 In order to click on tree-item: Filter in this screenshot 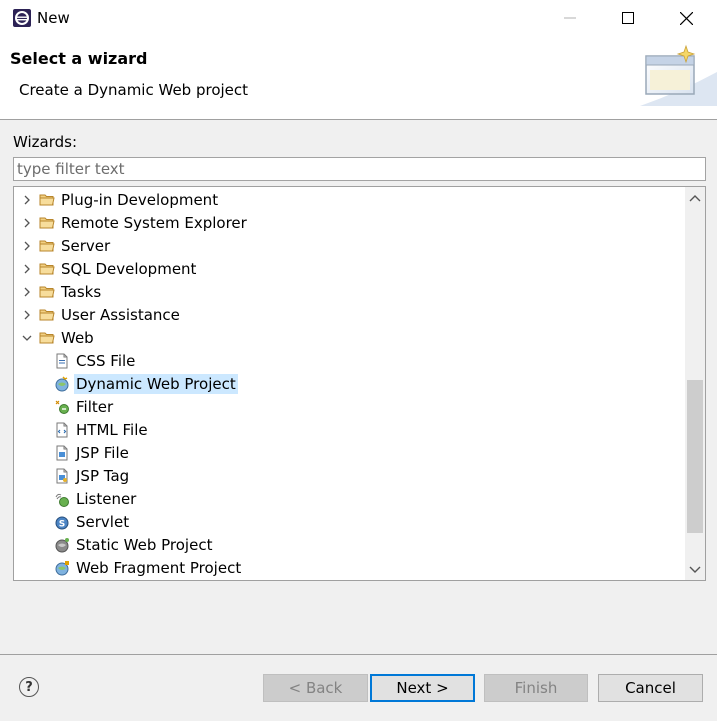, I will do `click(84, 406)`.